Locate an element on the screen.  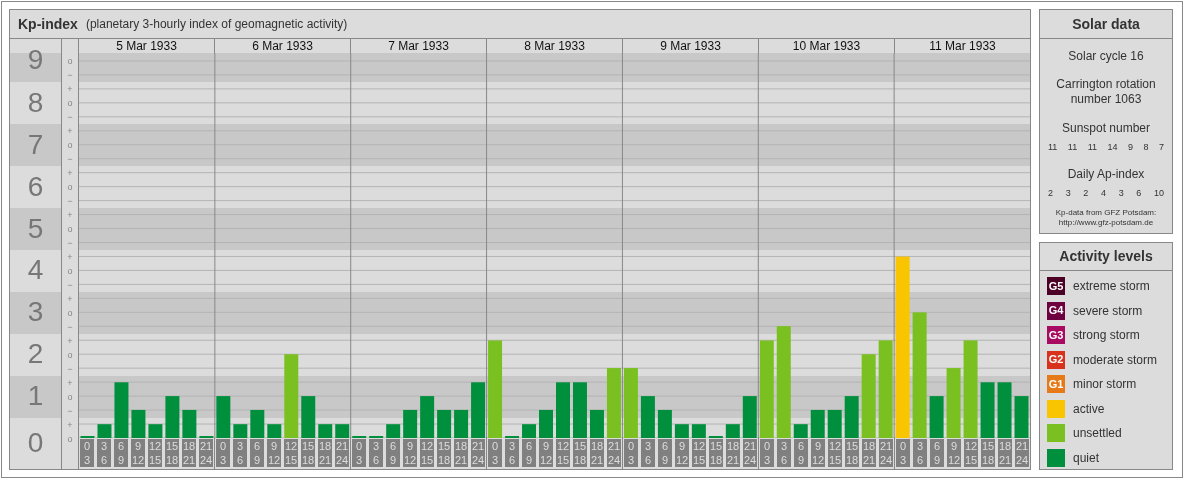
sunspot-value: 14 is located at coordinates (1112, 147).